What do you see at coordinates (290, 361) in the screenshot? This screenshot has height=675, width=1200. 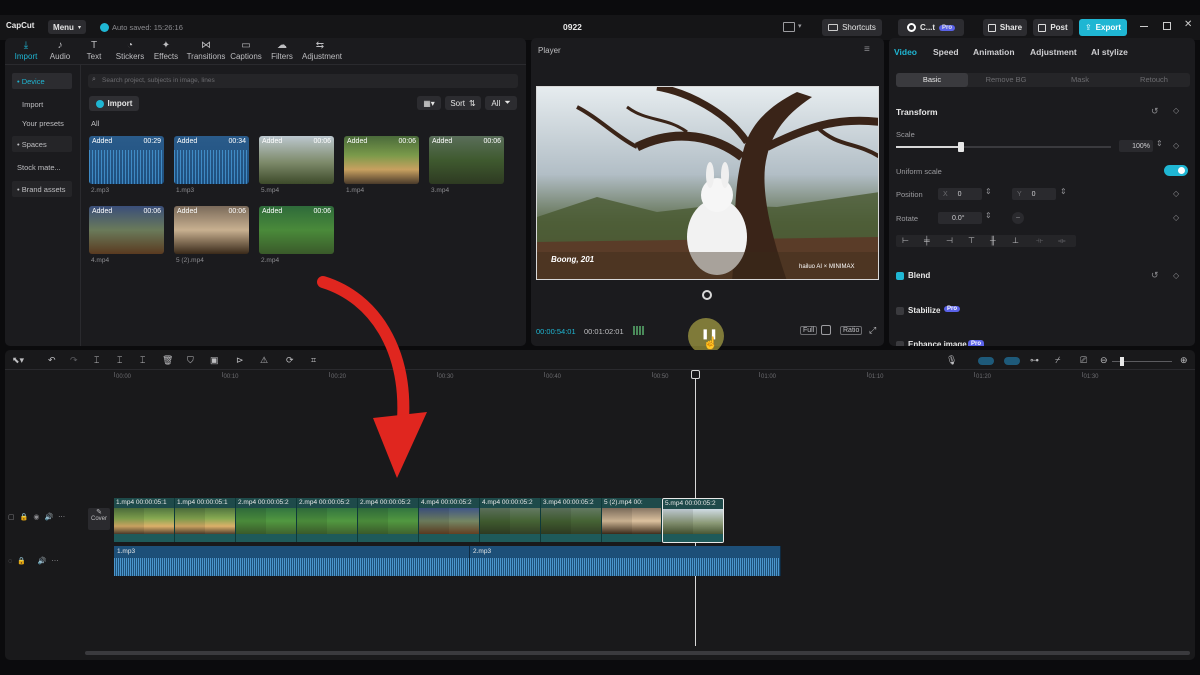 I see `rotate-icon: ⟳` at bounding box center [290, 361].